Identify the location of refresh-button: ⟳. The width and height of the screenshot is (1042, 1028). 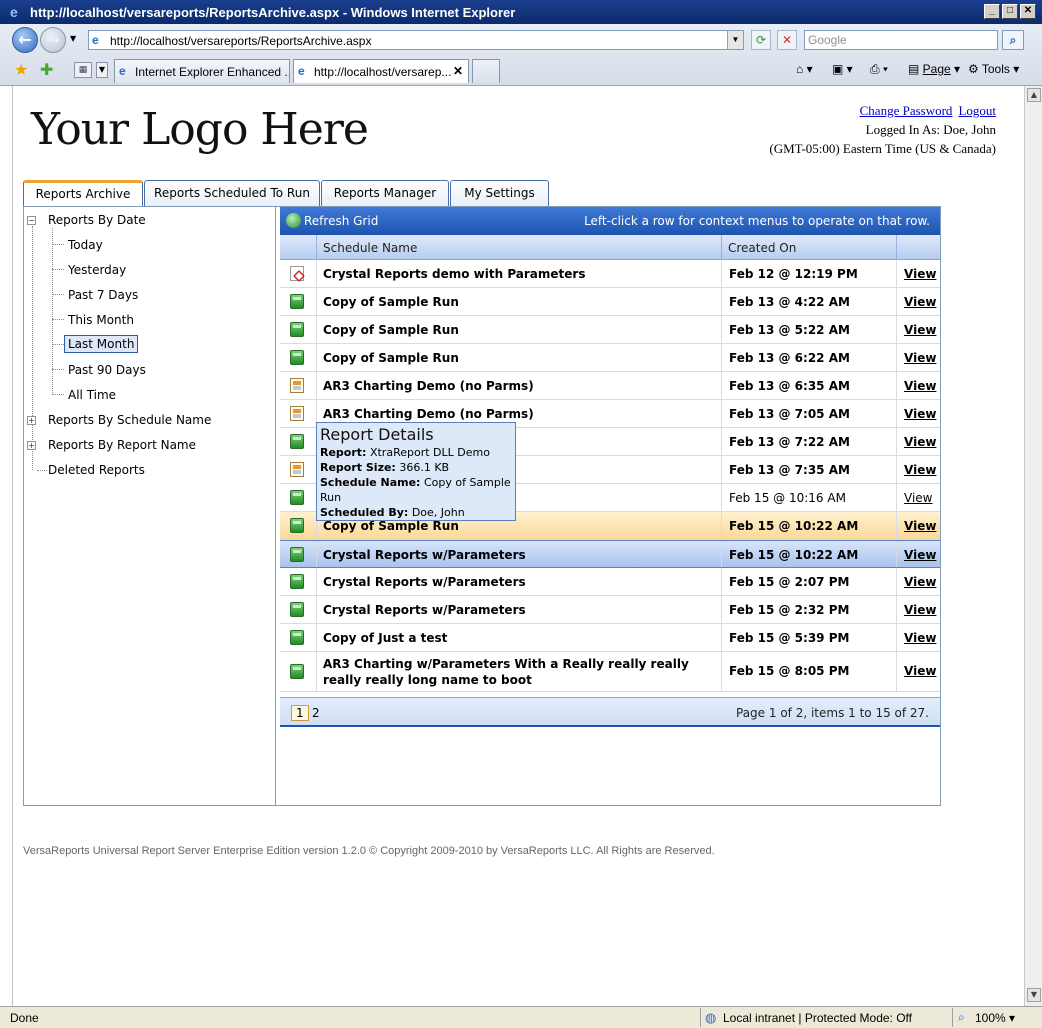
(761, 40).